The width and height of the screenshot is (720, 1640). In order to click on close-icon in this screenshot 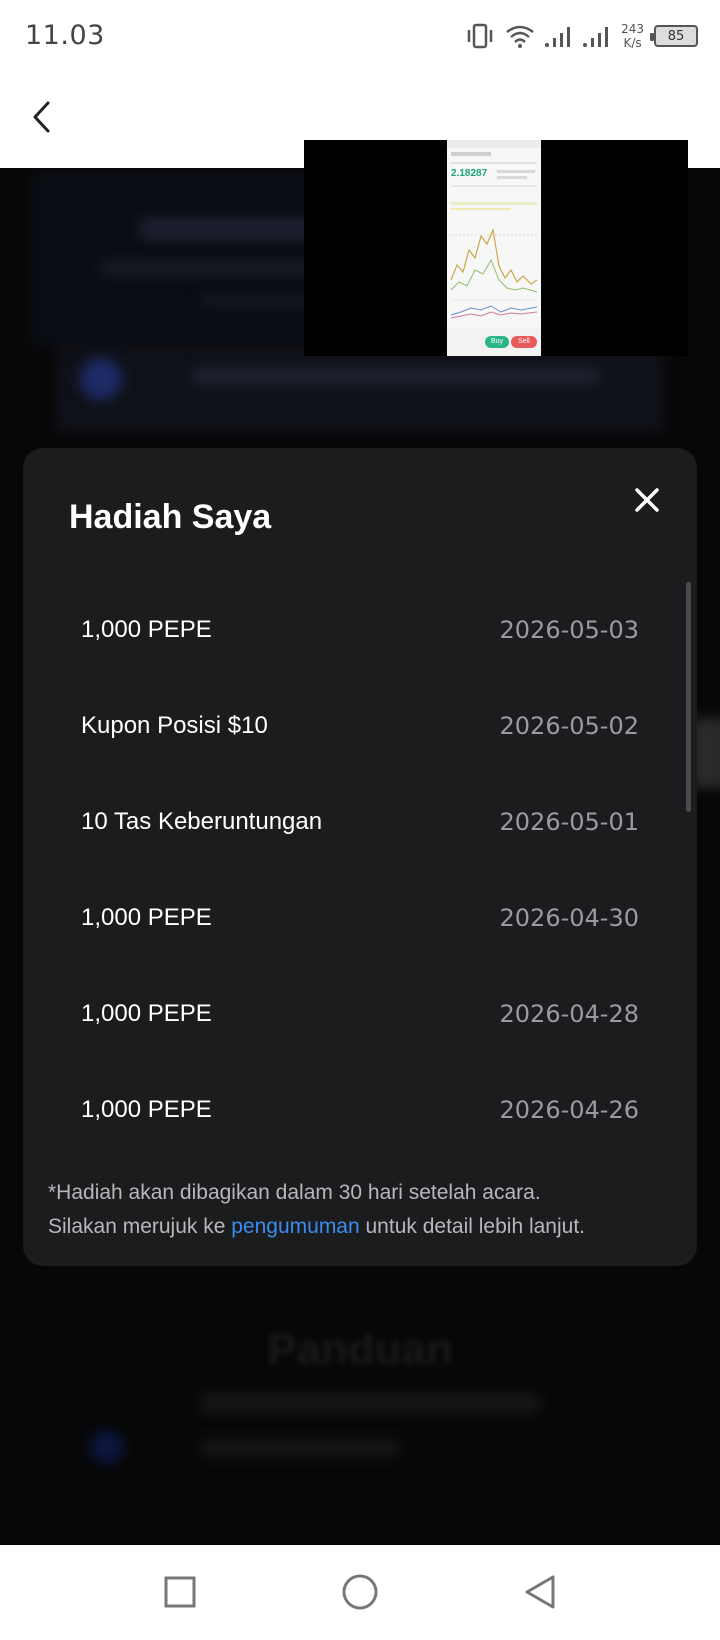, I will do `click(647, 500)`.